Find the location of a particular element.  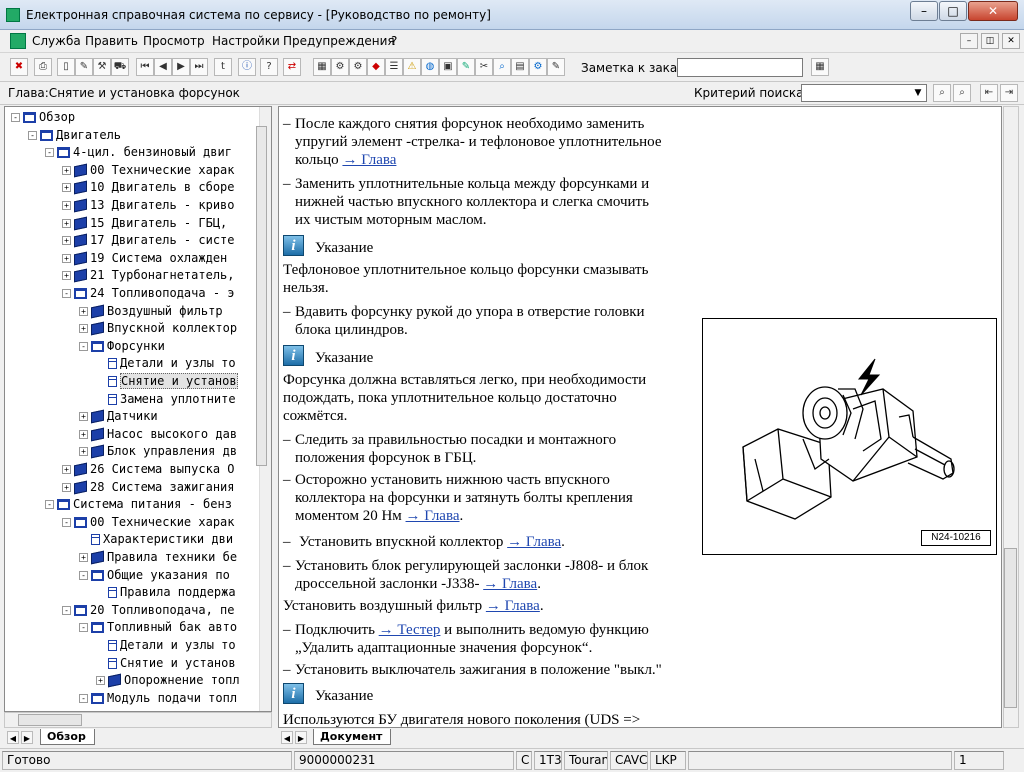

tree-item: - Обзор is located at coordinates (43, 117).